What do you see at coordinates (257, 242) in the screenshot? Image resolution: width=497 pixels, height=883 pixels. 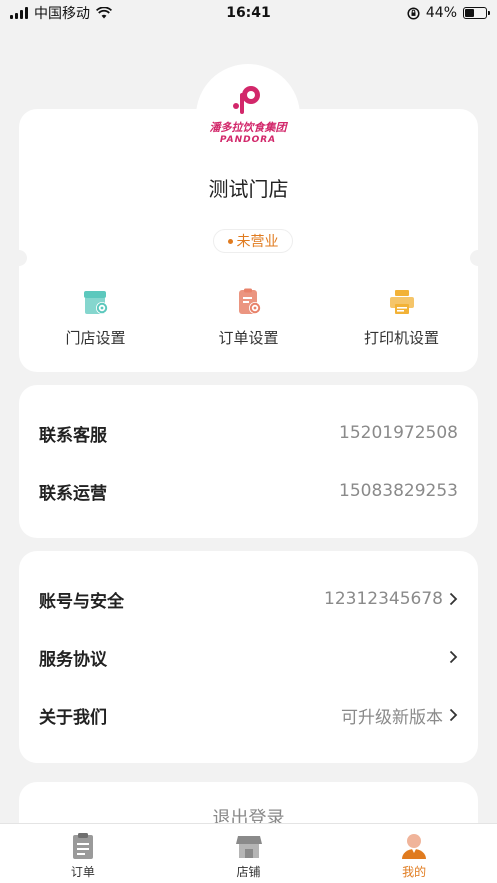 I see `store-status-label: 未营业` at bounding box center [257, 242].